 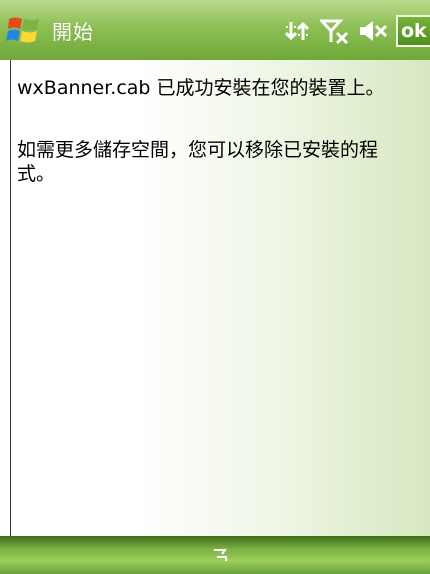 I want to click on status-icons: ok, so click(x=356, y=31).